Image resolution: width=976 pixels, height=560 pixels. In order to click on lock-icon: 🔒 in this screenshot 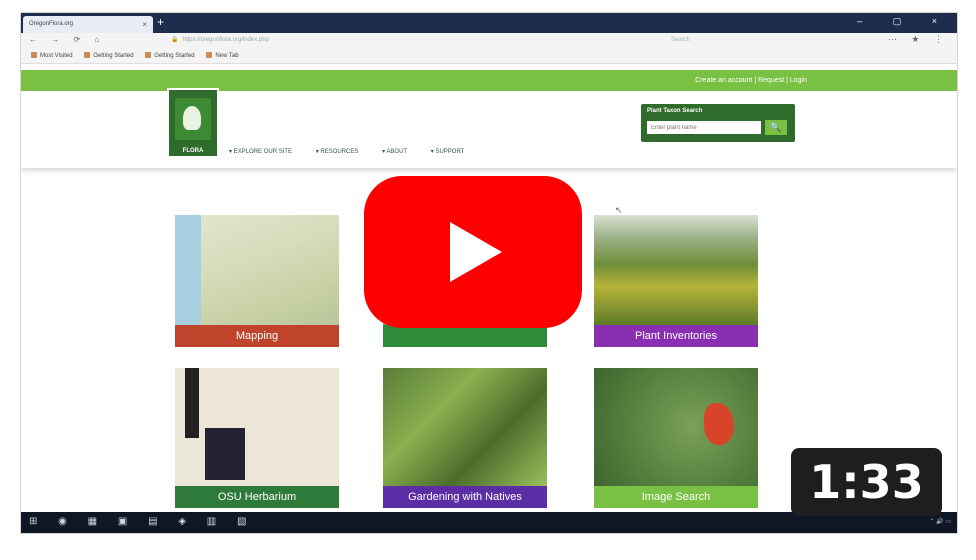, I will do `click(175, 40)`.